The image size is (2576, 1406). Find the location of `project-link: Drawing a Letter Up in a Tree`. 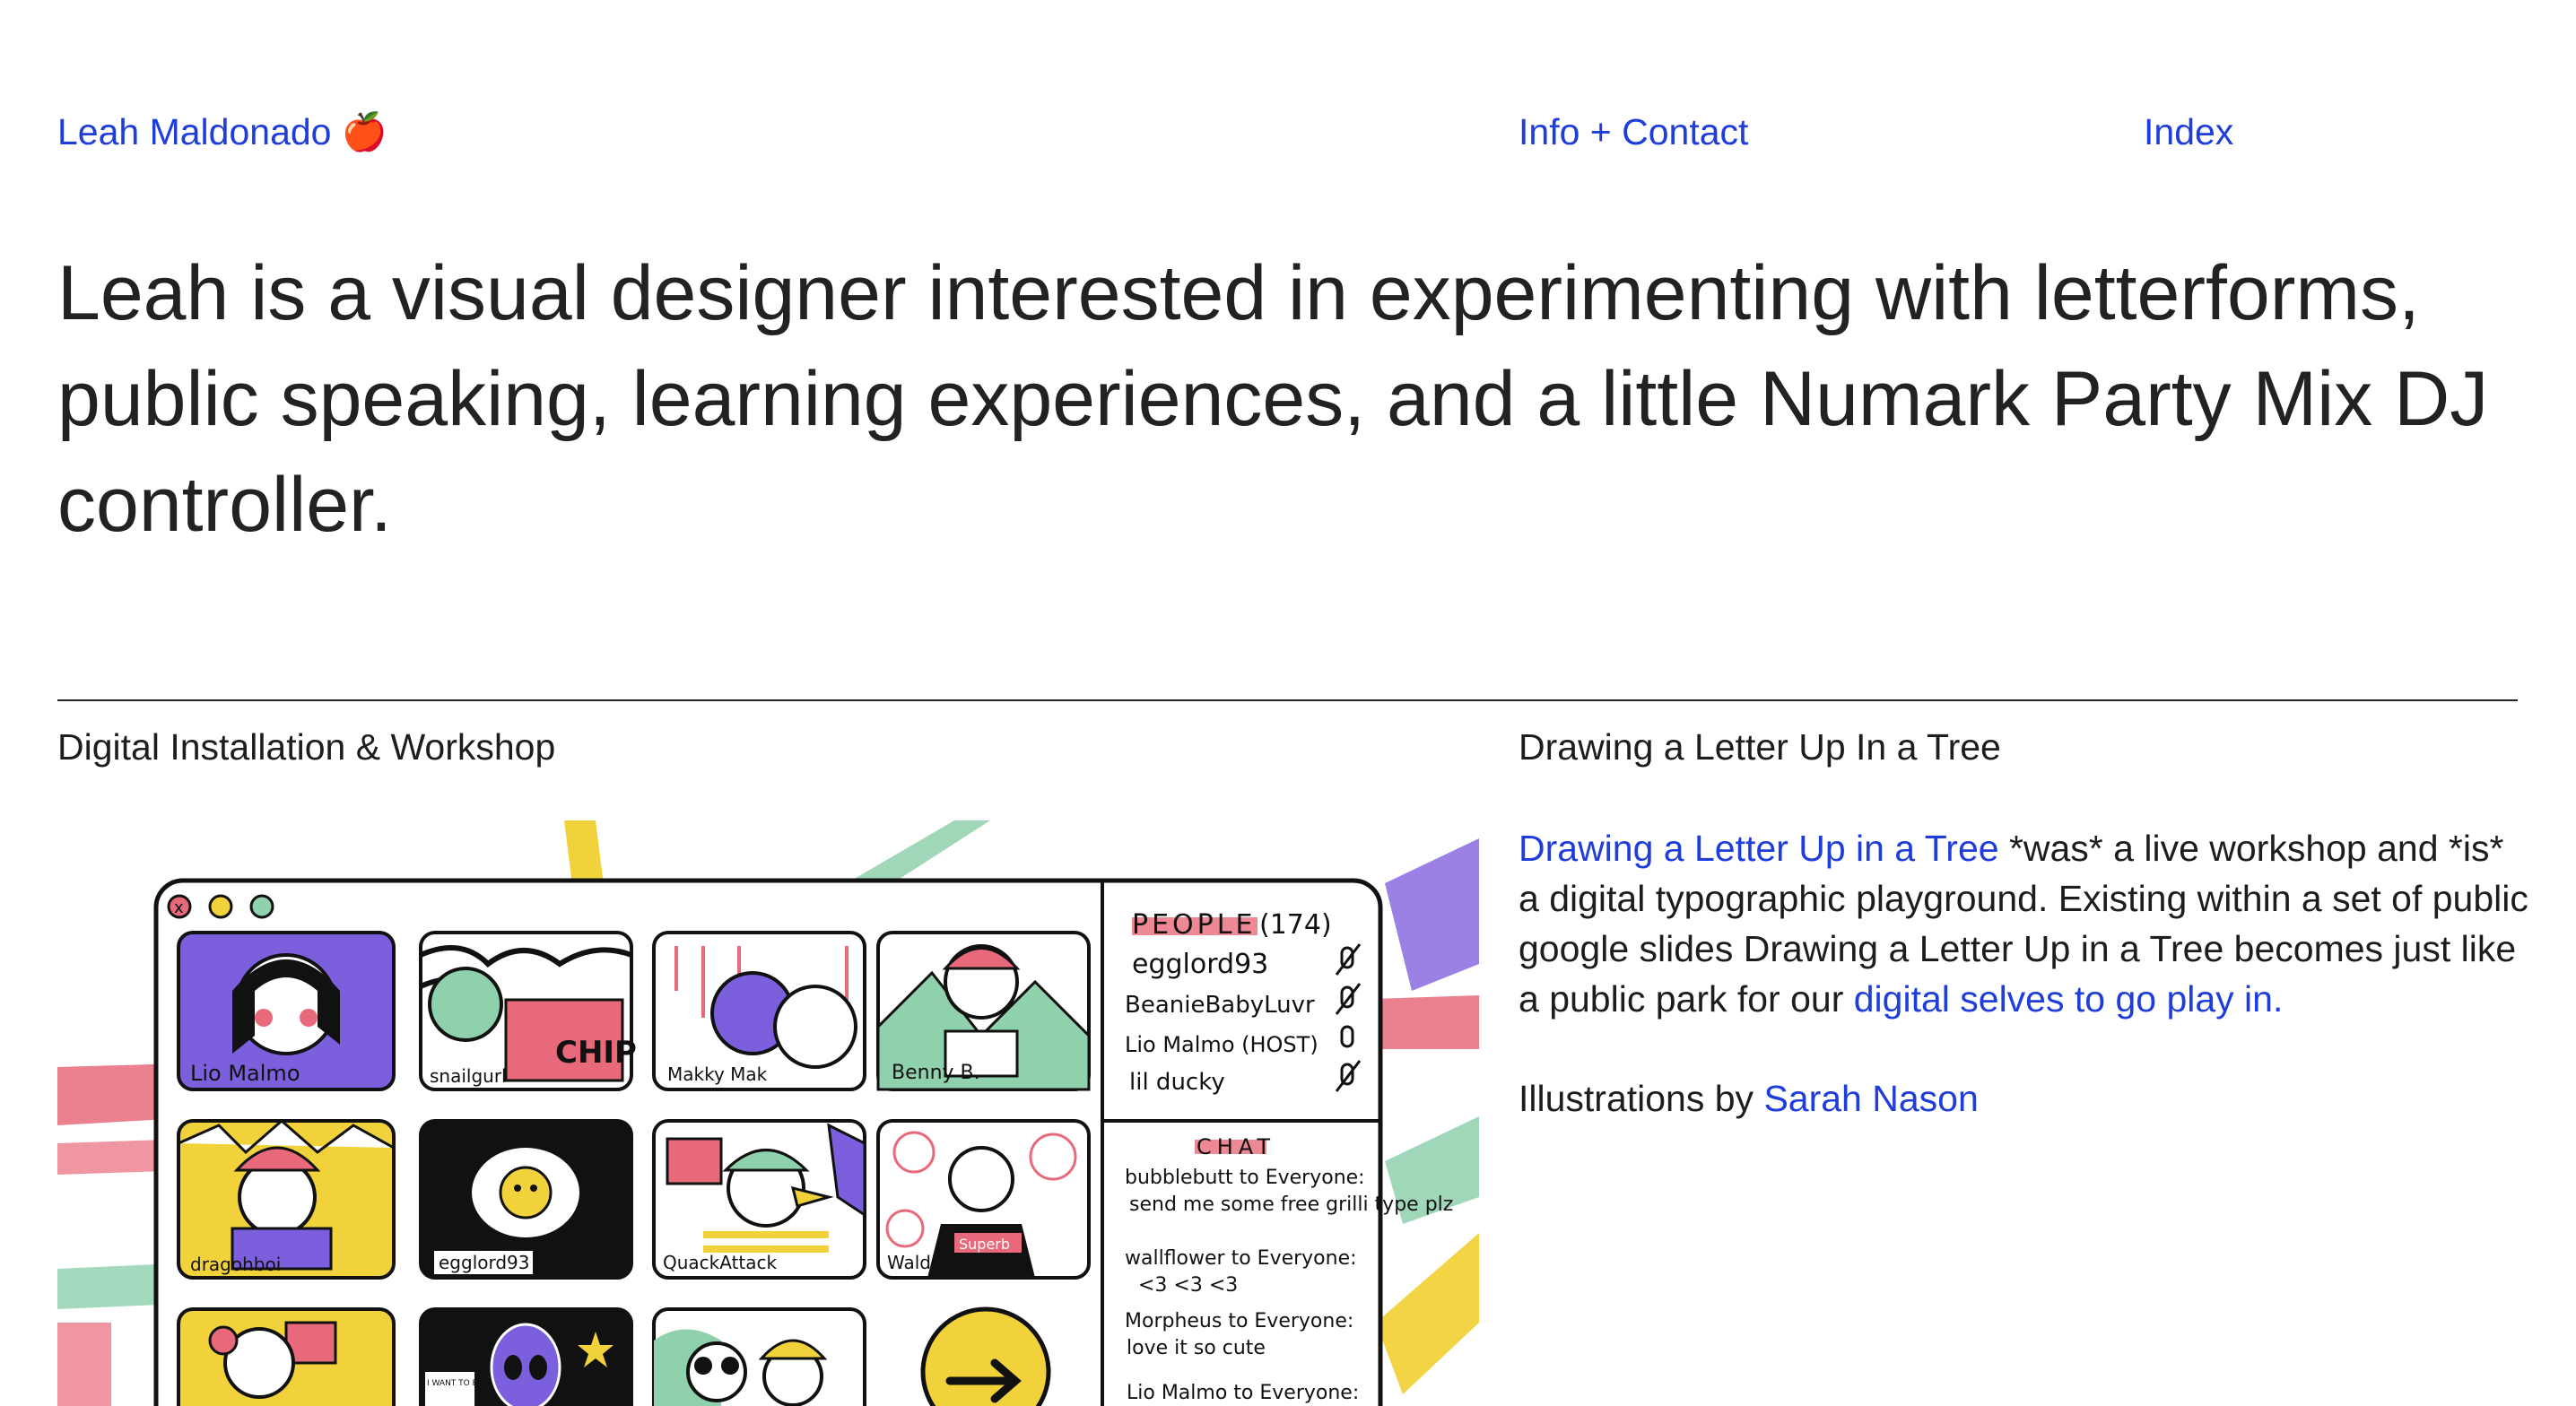

project-link: Drawing a Letter Up in a Tree is located at coordinates (1759, 848).